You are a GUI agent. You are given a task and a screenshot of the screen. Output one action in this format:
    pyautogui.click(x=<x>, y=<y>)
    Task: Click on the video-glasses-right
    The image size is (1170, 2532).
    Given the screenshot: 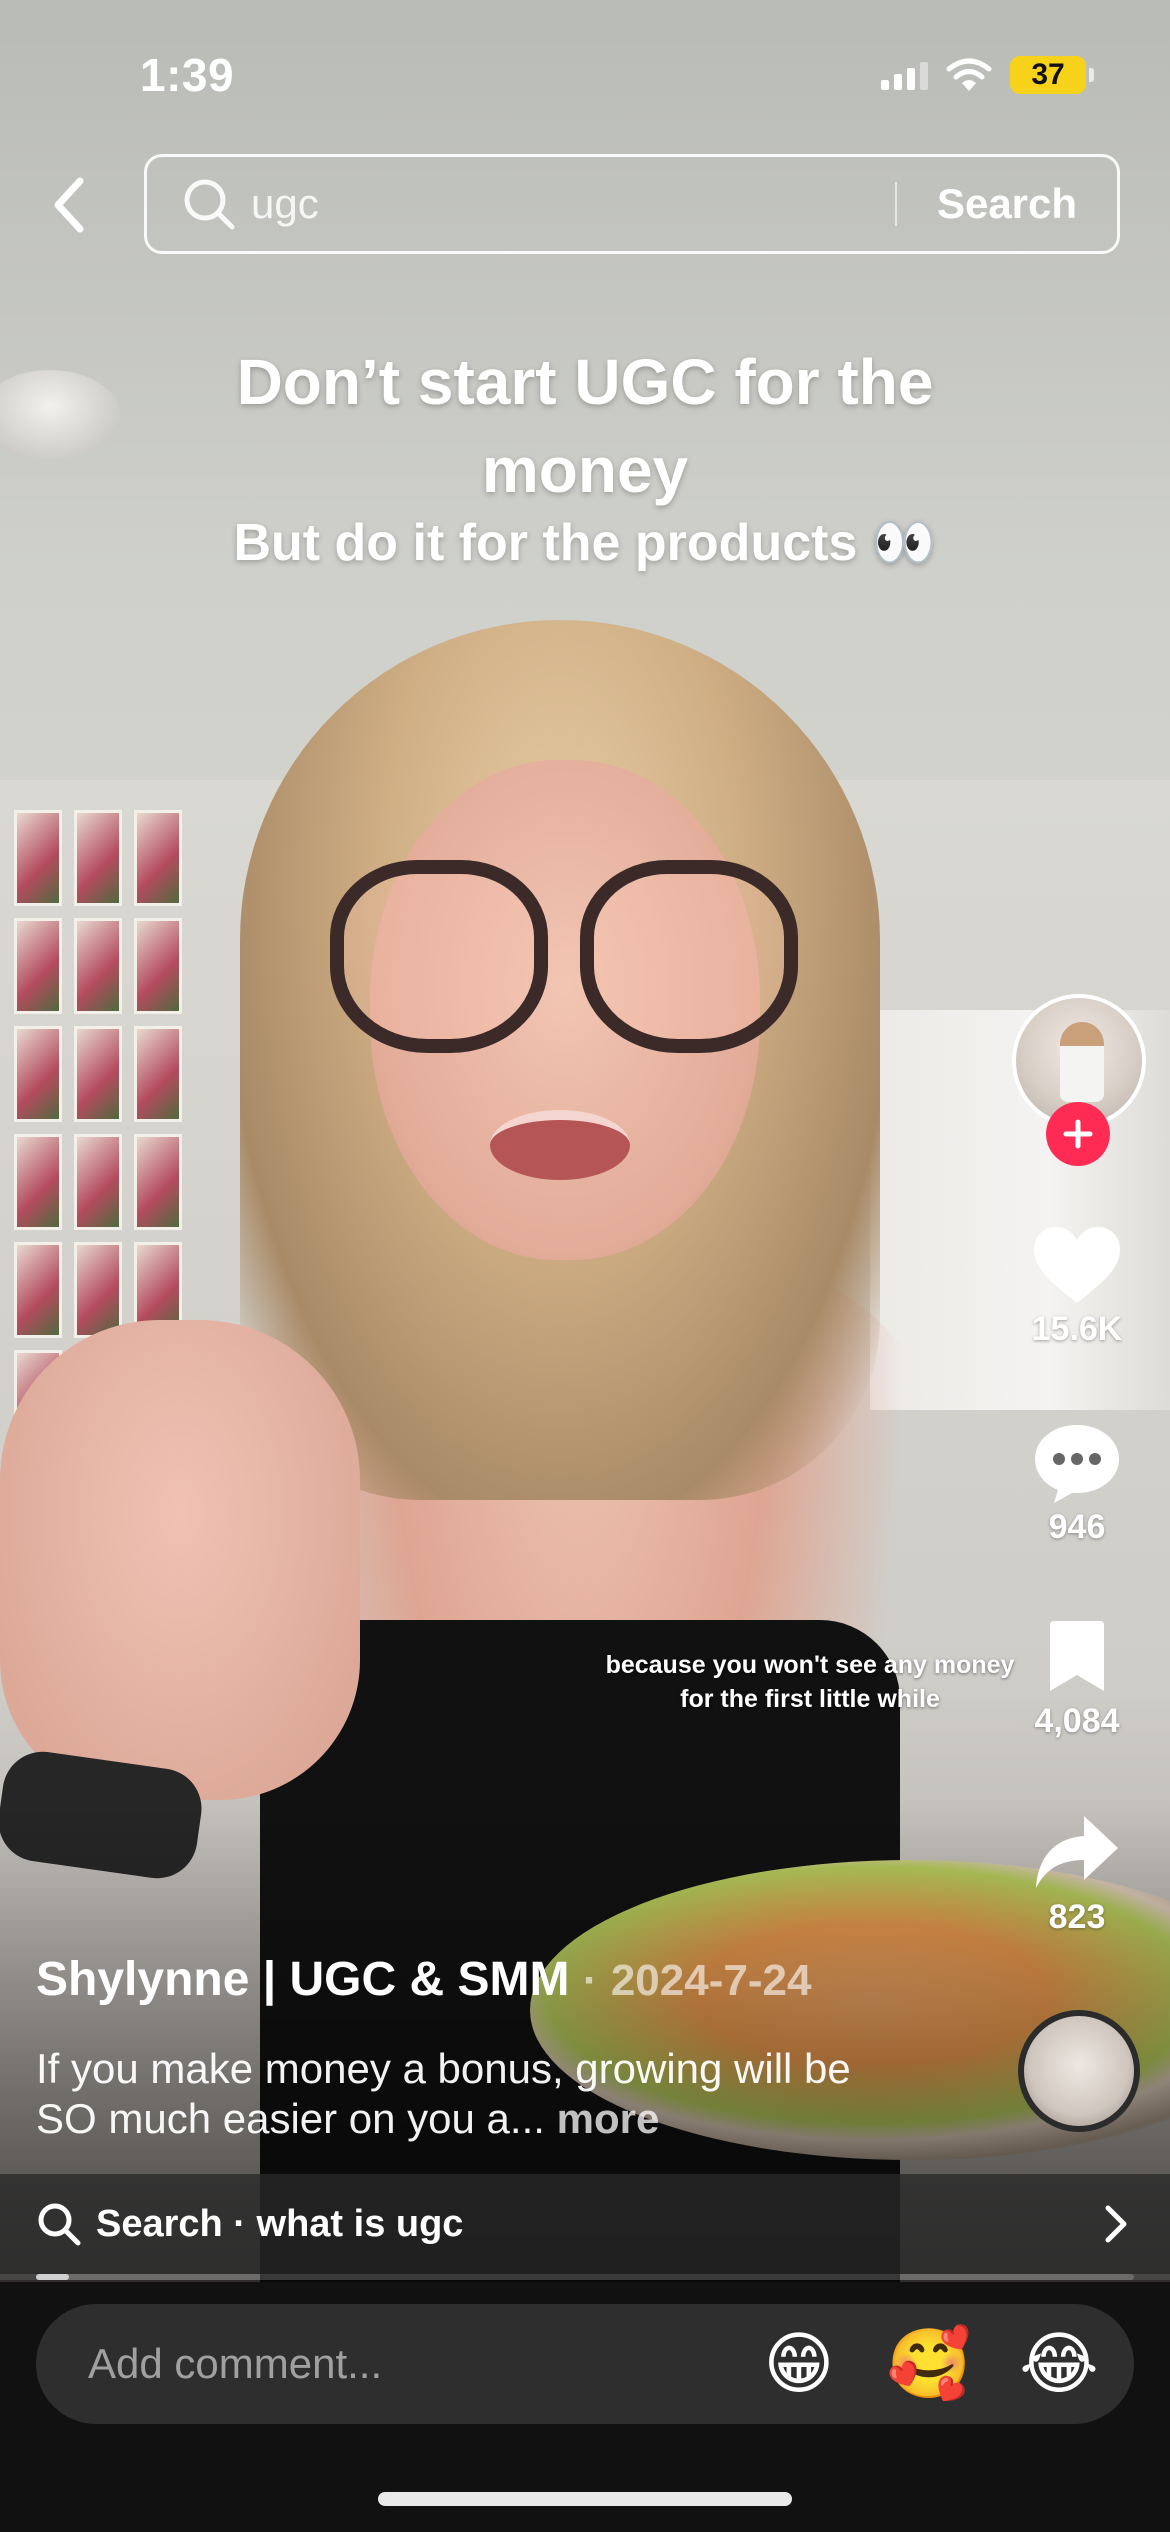 What is the action you would take?
    pyautogui.click(x=689, y=956)
    